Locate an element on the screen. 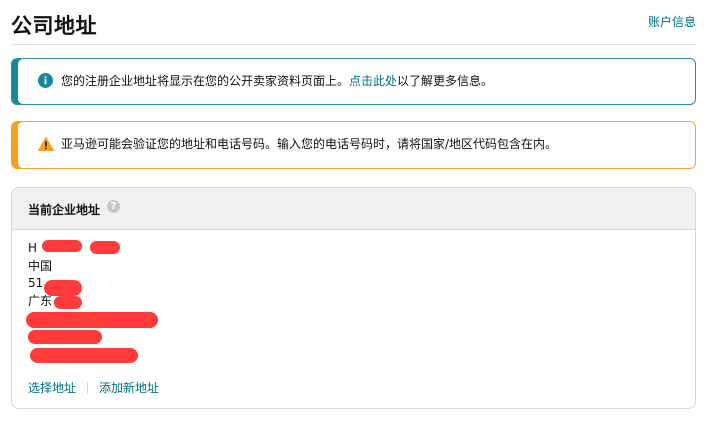 The height and width of the screenshot is (428, 707). link-divider is located at coordinates (88, 388).